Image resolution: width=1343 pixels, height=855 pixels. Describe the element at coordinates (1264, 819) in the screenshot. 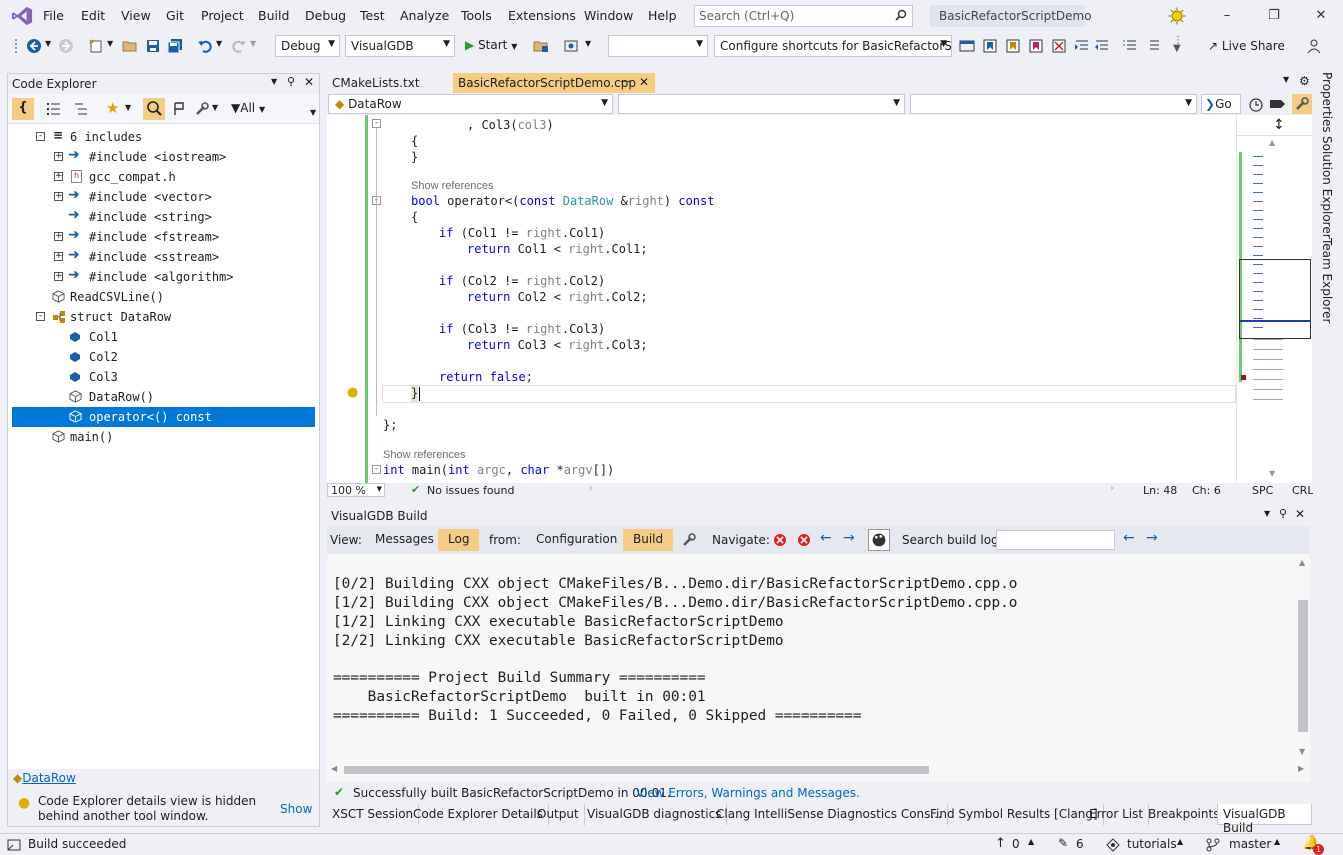

I see `tab-visualgdb-build: VisualGDB Build` at that location.